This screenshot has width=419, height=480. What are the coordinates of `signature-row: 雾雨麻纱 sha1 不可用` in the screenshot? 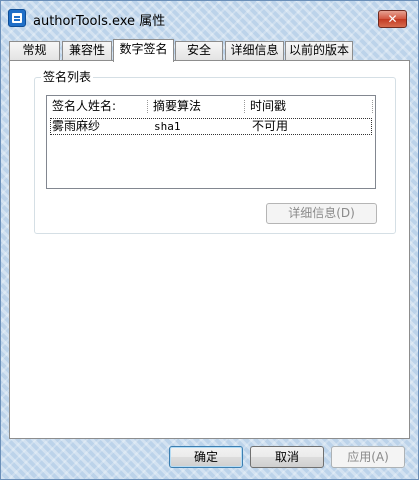 It's located at (211, 126).